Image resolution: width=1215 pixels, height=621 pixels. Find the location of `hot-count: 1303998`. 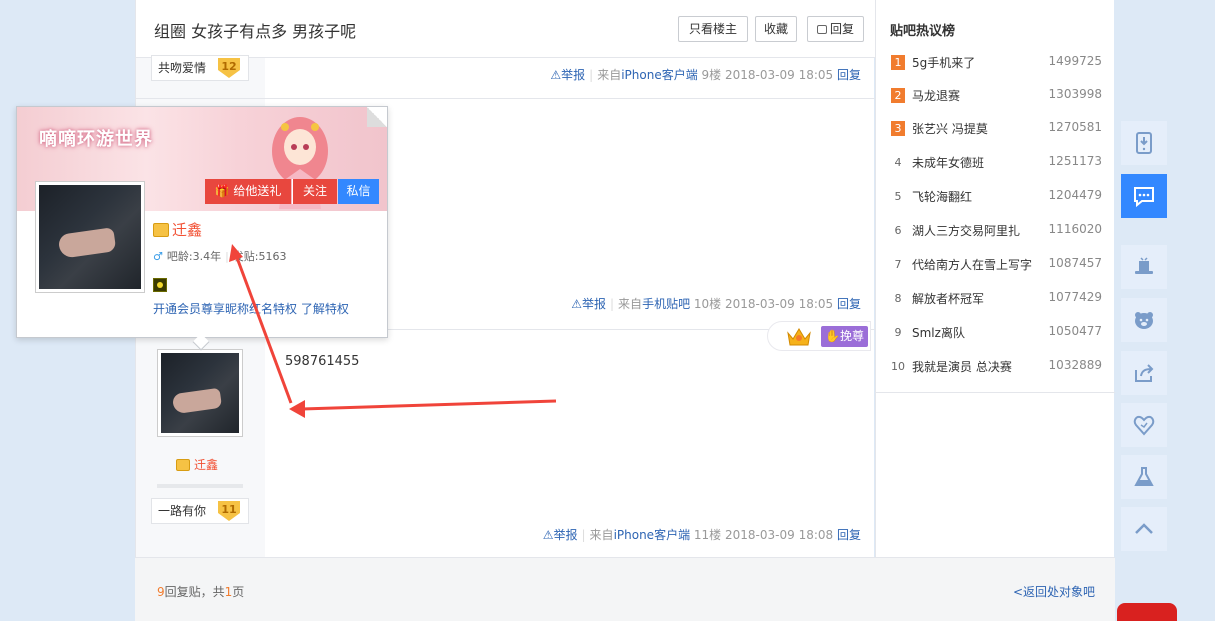

hot-count: 1303998 is located at coordinates (1075, 94).